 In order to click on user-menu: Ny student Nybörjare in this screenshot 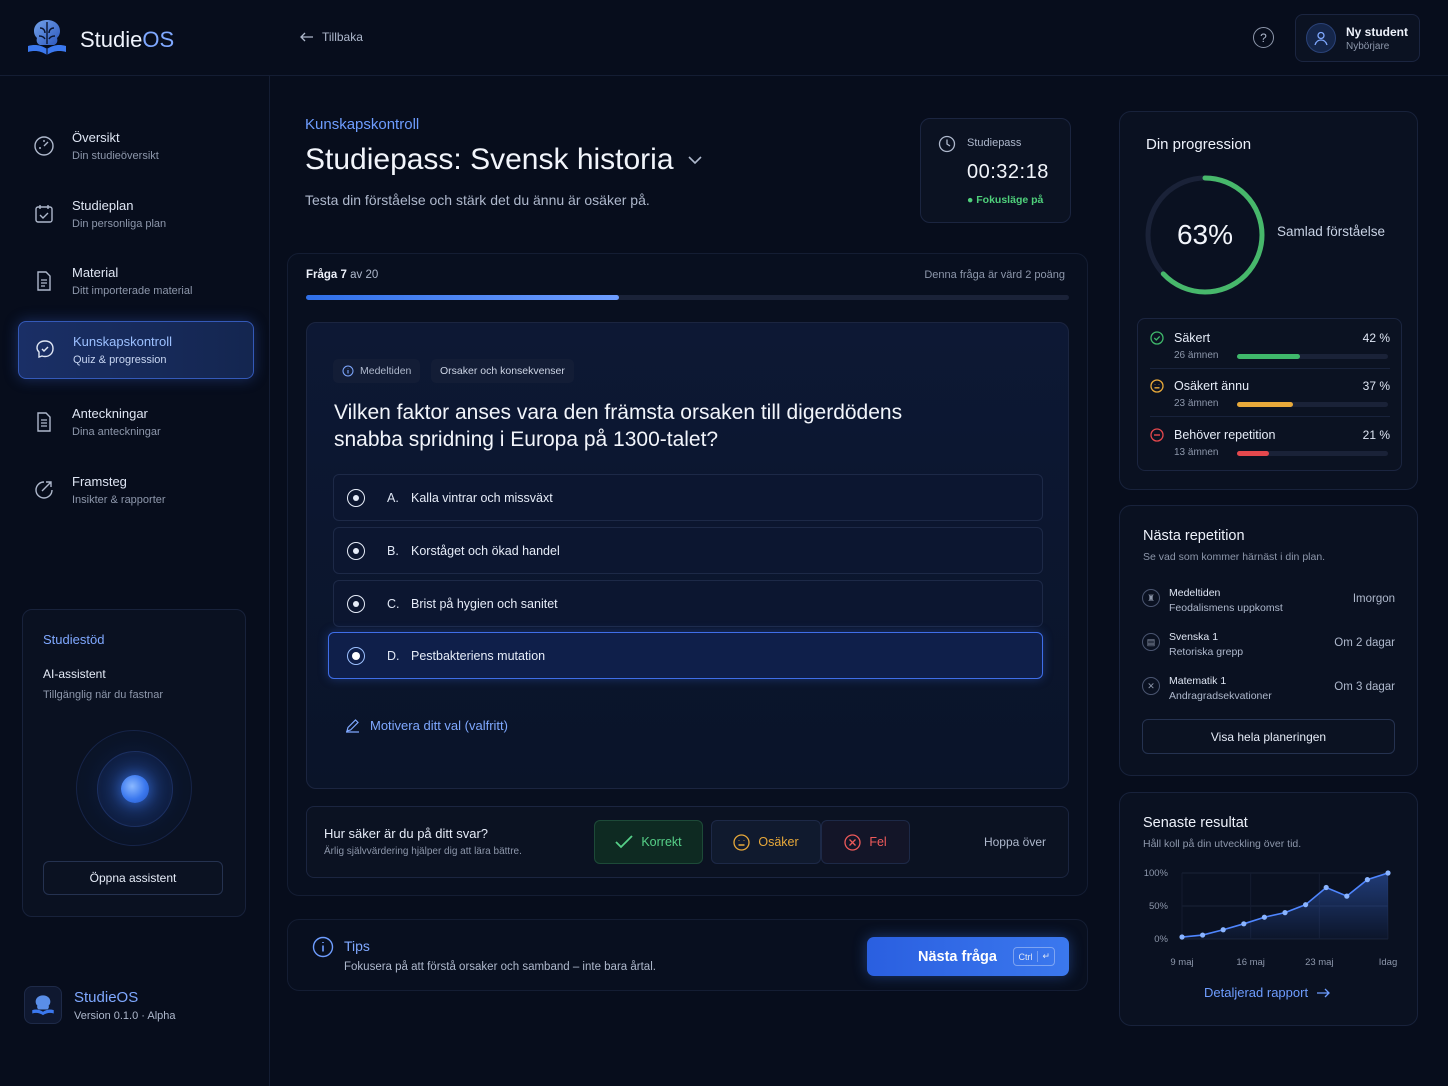, I will do `click(1357, 38)`.